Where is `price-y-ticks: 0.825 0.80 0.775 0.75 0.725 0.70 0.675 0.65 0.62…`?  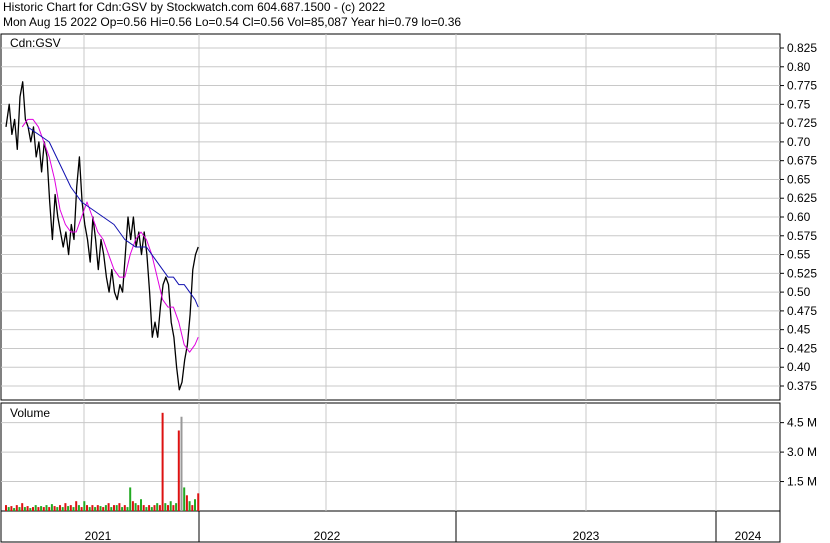
price-y-ticks: 0.825 0.80 0.775 0.75 0.725 0.70 0.675 0.65 0.62… is located at coordinates (798, 217).